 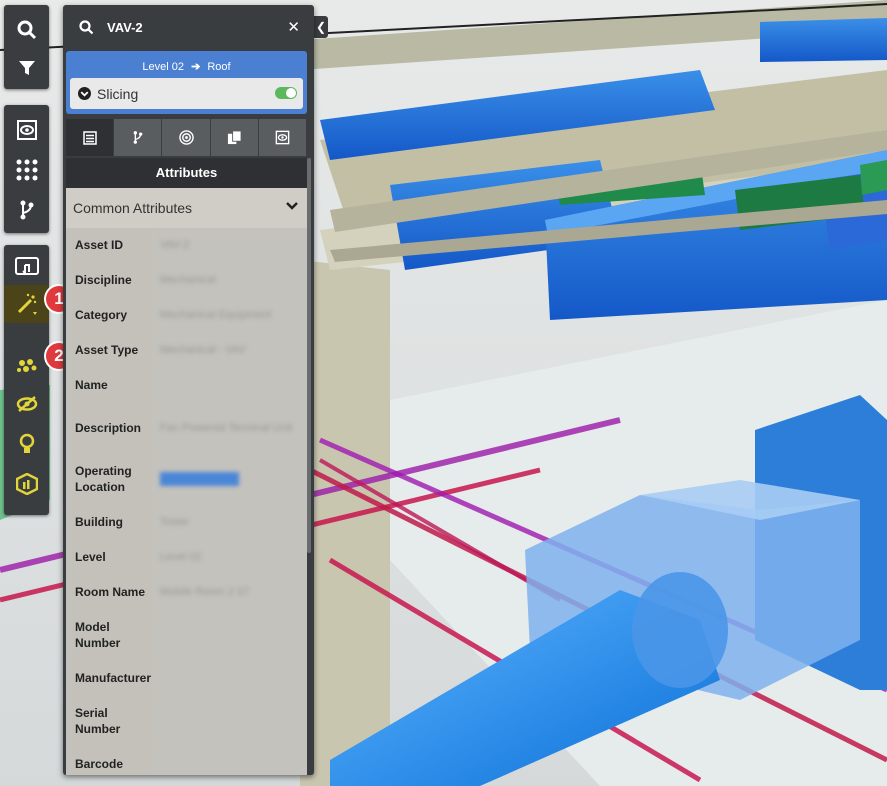 I want to click on eye-slash-icon, so click(x=26, y=404).